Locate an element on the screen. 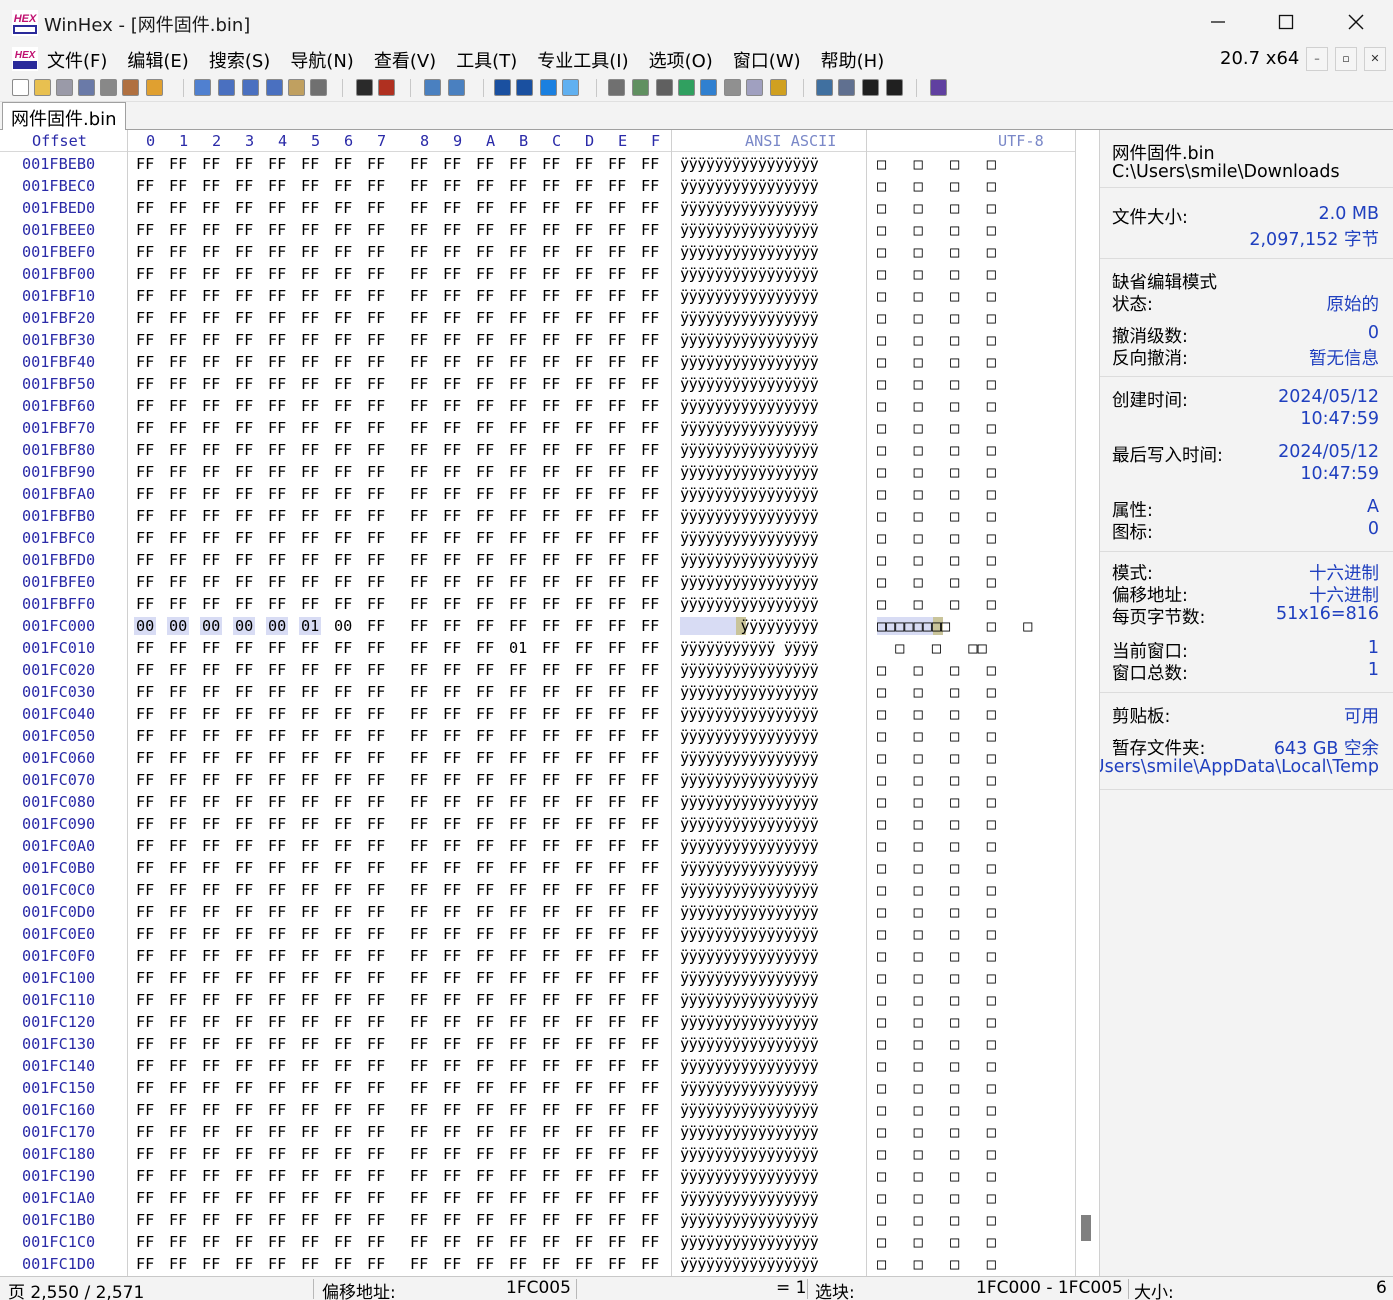 This screenshot has height=1300, width=1393. print-icon is located at coordinates (108, 87).